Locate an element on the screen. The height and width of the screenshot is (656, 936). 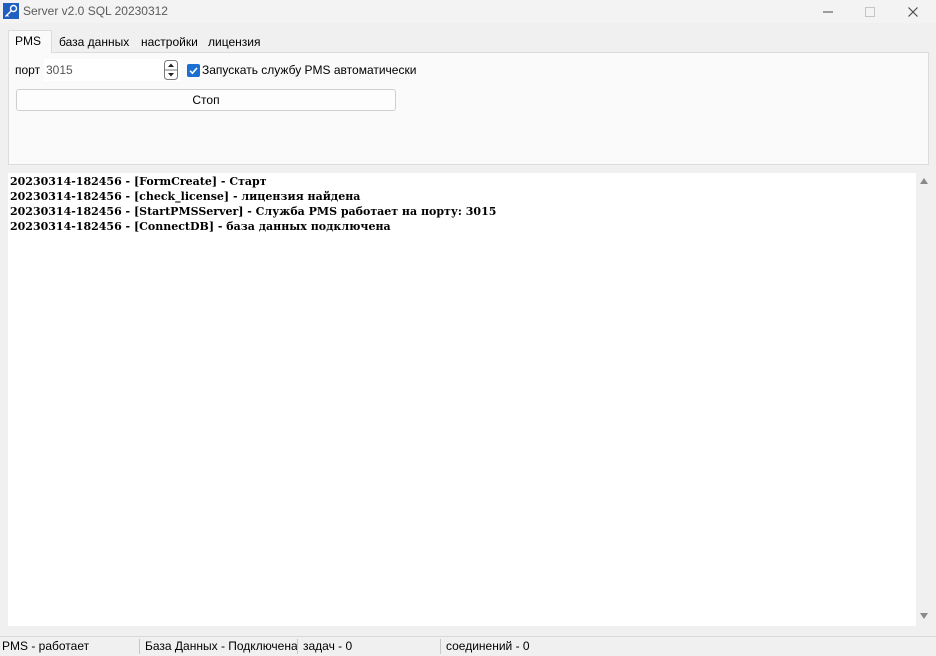
maximize-button is located at coordinates (870, 11).